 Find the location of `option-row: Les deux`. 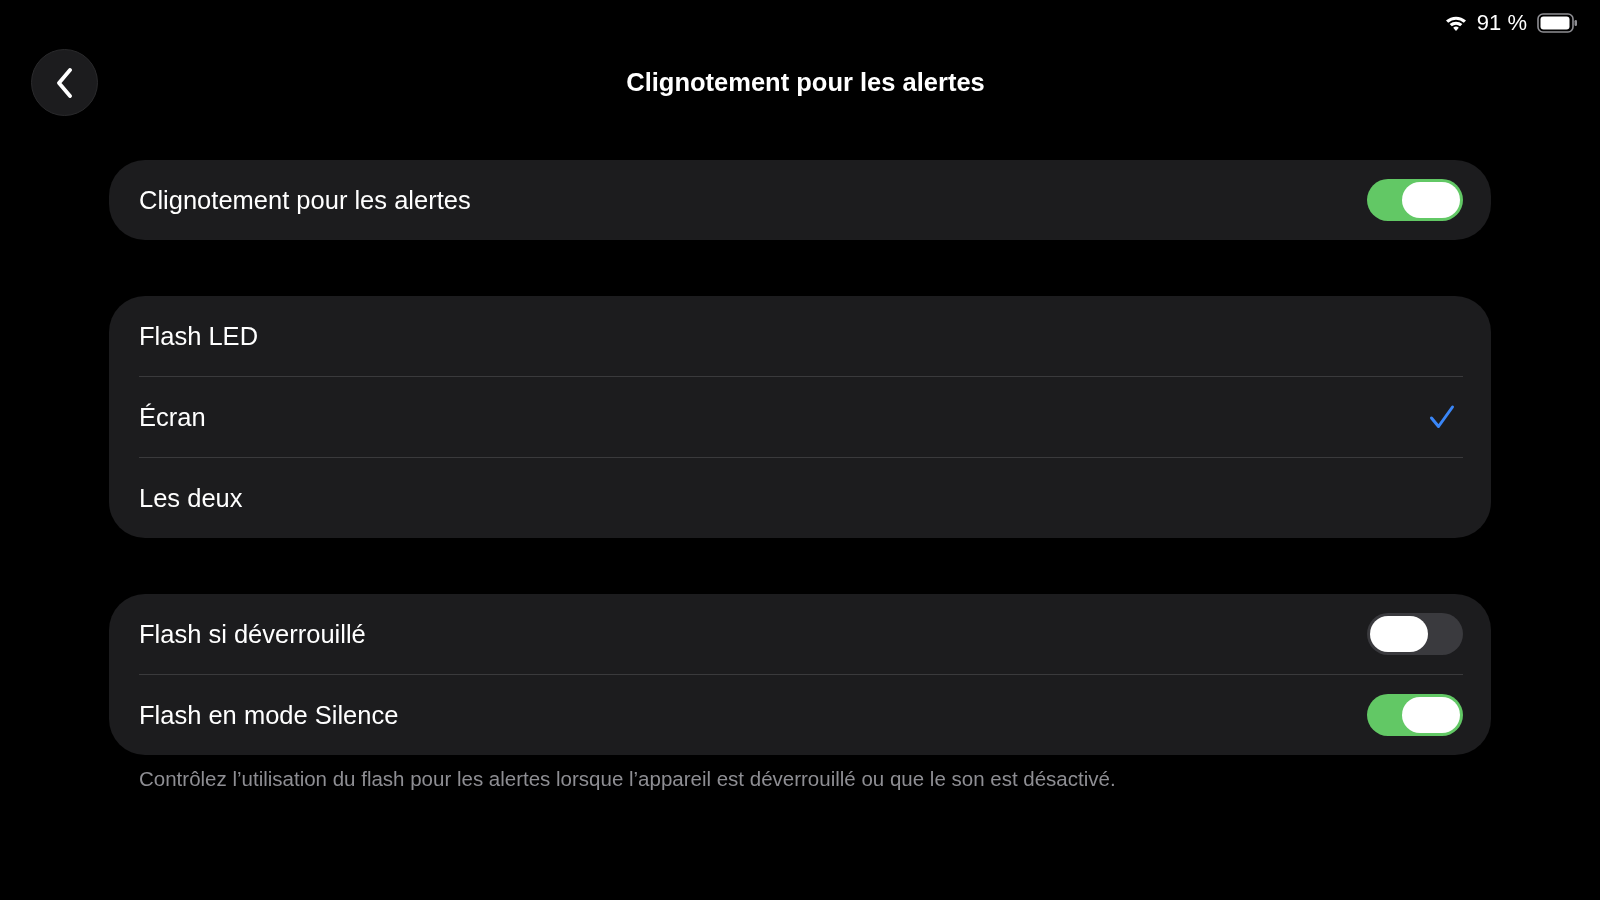

option-row: Les deux is located at coordinates (801, 497).